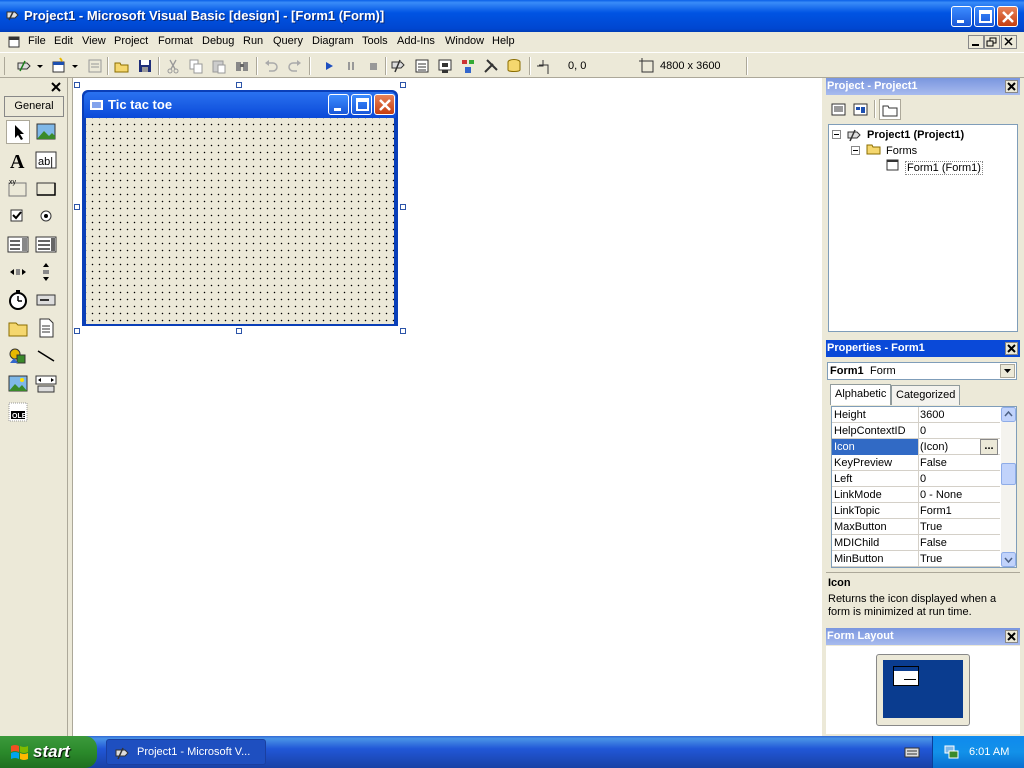  I want to click on menu-project: Project, so click(131, 41).